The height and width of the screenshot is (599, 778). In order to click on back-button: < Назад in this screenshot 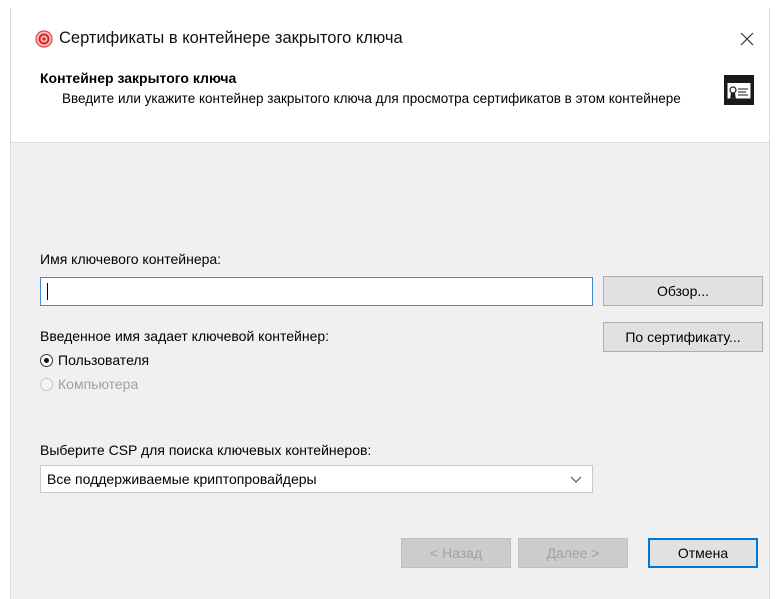, I will do `click(456, 553)`.